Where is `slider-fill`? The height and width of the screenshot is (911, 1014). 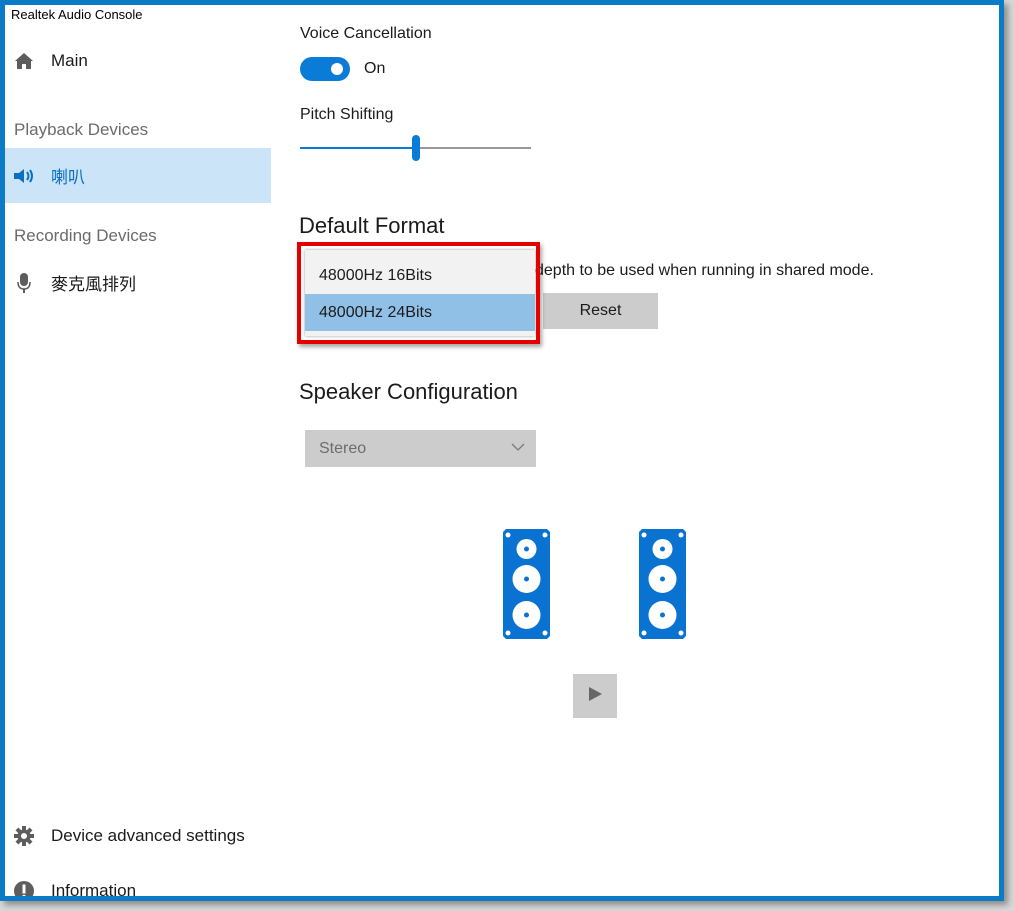 slider-fill is located at coordinates (358, 148).